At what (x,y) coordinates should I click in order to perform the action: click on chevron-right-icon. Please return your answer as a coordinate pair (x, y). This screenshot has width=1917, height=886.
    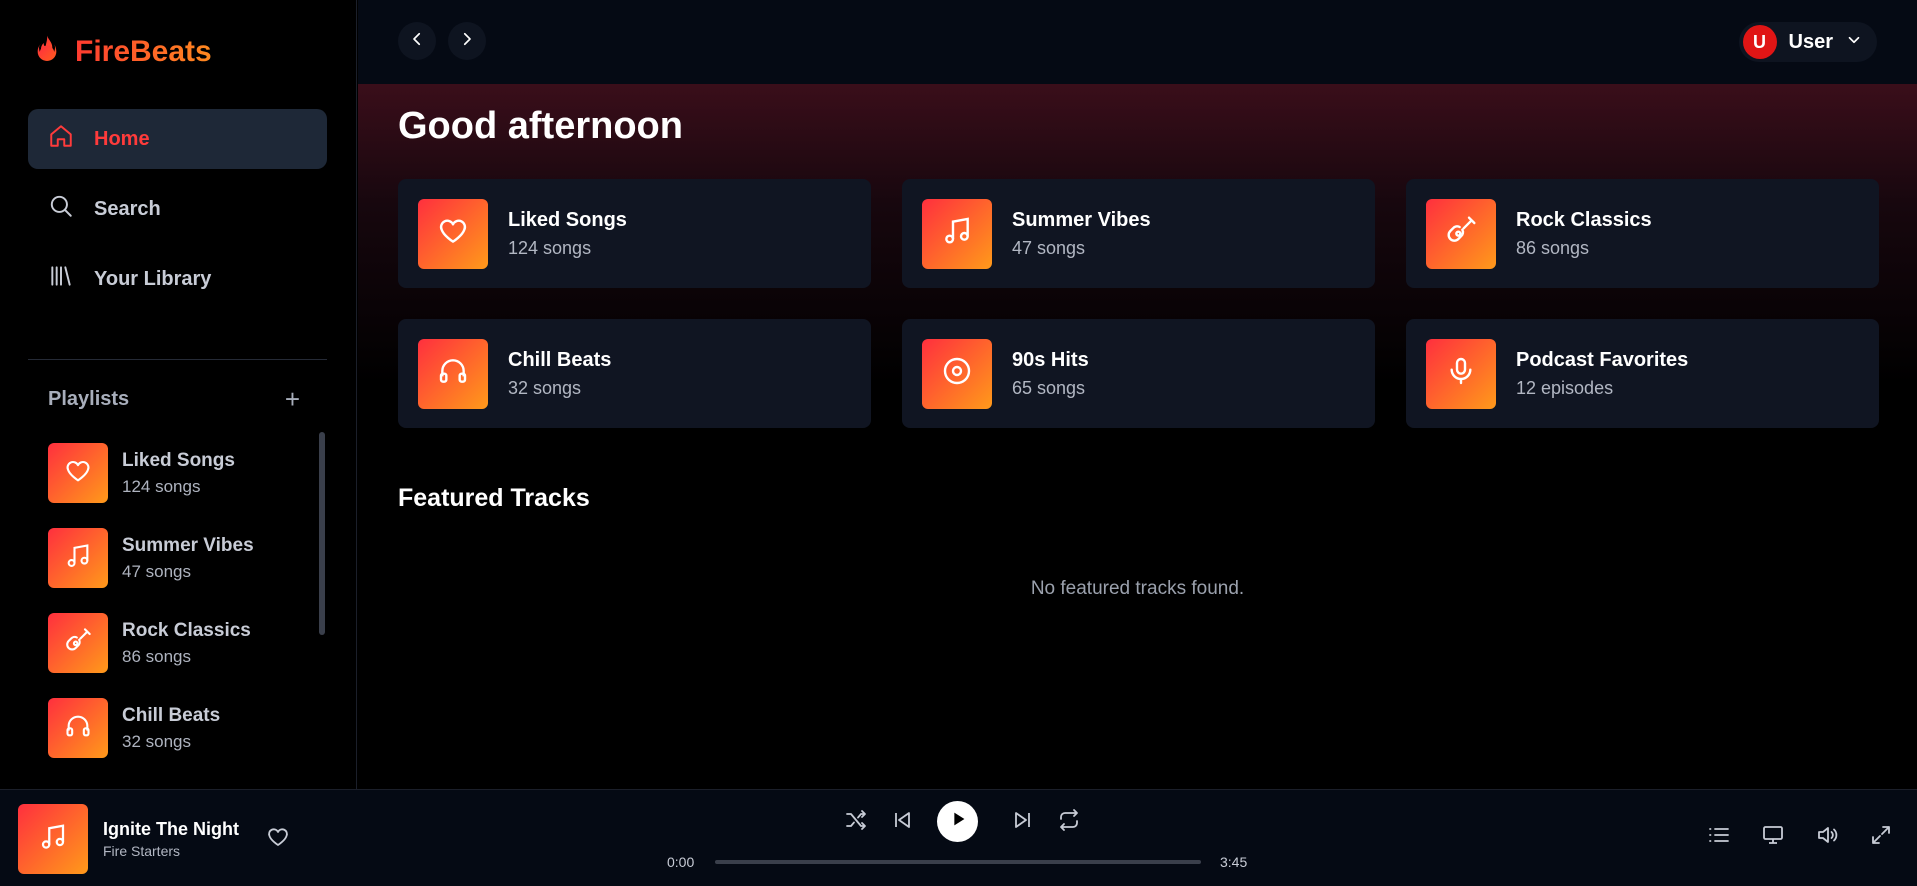
    Looking at the image, I should click on (467, 41).